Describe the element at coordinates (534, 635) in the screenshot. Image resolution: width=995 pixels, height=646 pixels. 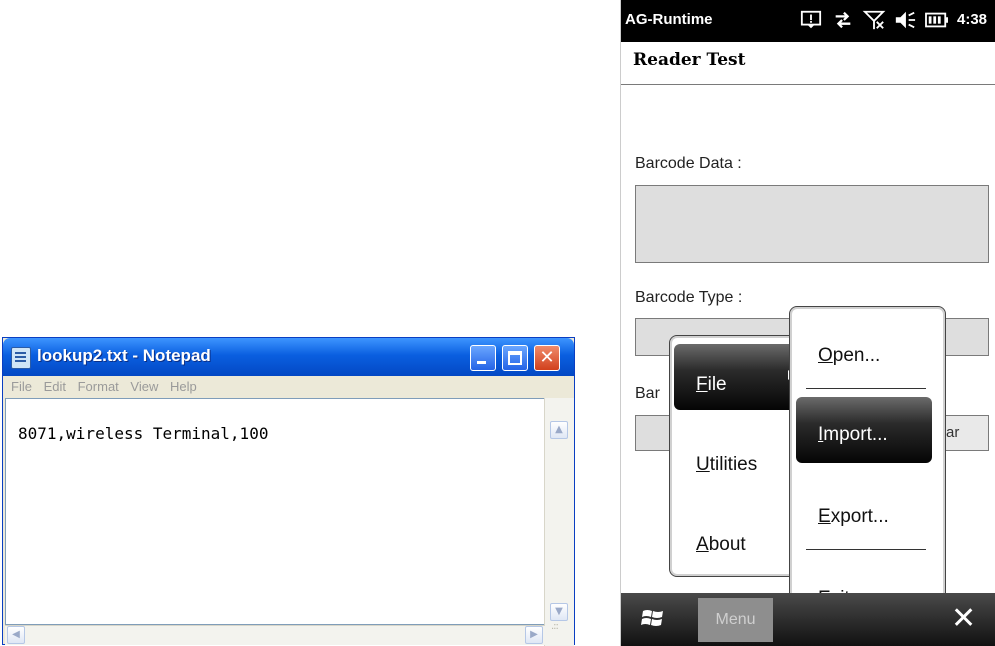
I see `scroll-right-button: ▶` at that location.